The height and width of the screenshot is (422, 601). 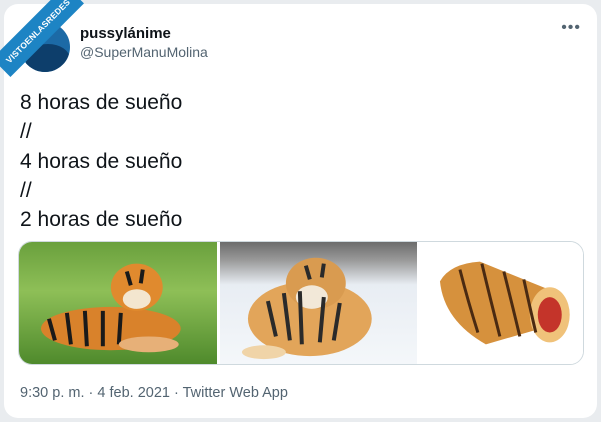 What do you see at coordinates (144, 52) in the screenshot?
I see `author-handle: @SuperManuMolina` at bounding box center [144, 52].